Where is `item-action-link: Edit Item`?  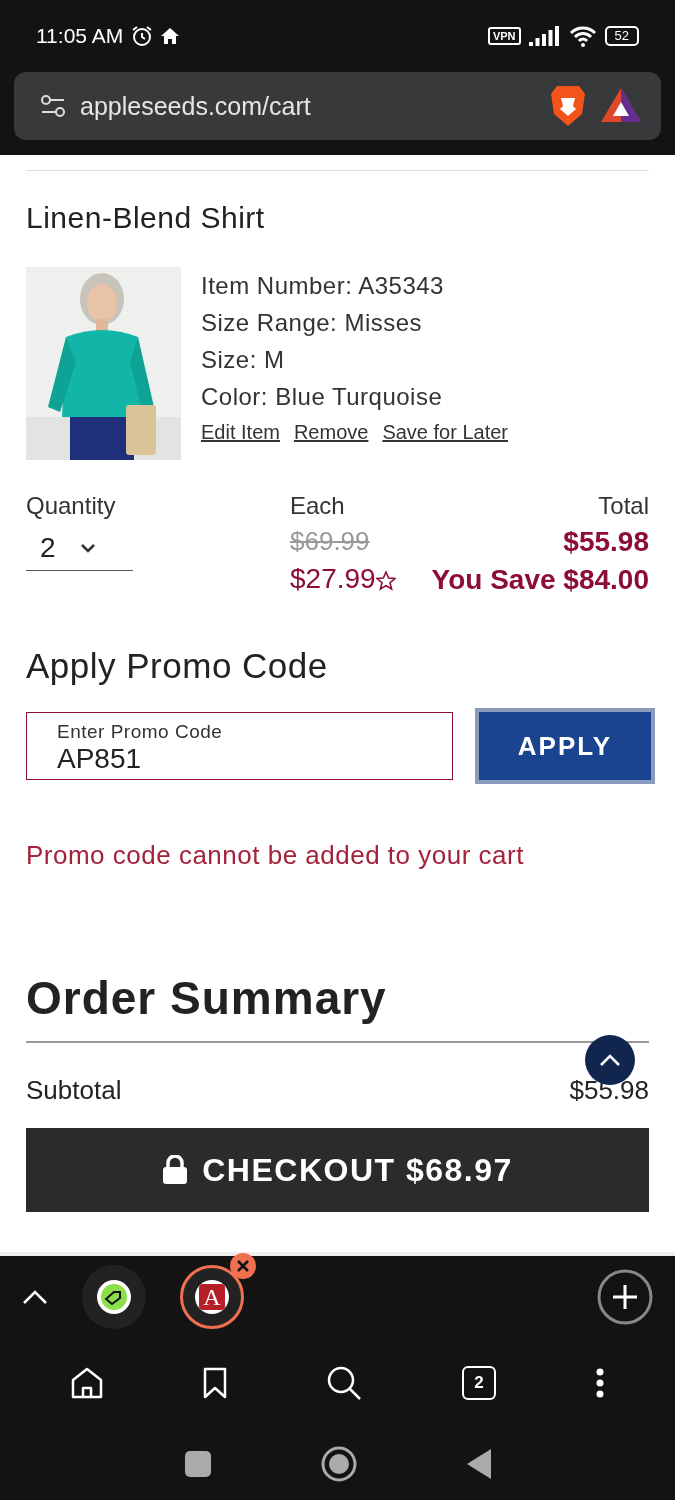
item-action-link: Edit Item is located at coordinates (240, 432).